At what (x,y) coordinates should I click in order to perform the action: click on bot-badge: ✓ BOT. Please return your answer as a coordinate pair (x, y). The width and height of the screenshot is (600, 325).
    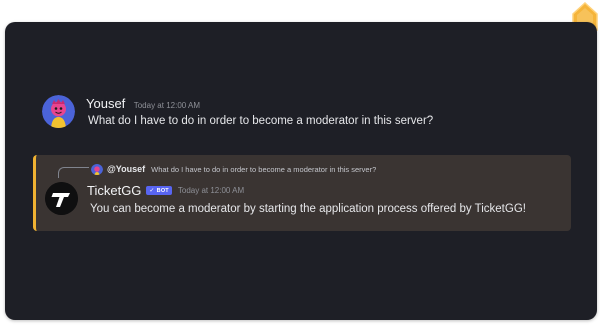
    Looking at the image, I should click on (159, 190).